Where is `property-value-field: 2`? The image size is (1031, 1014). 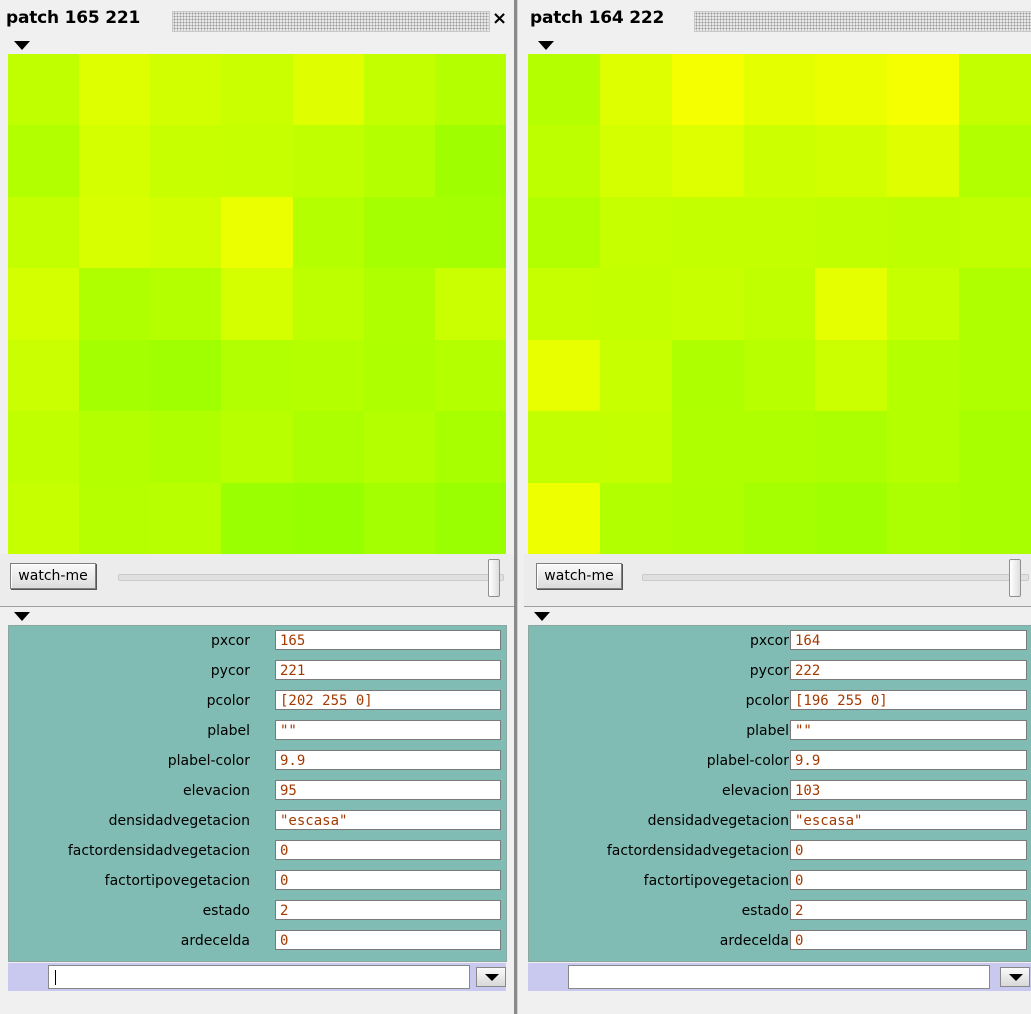 property-value-field: 2 is located at coordinates (388, 910).